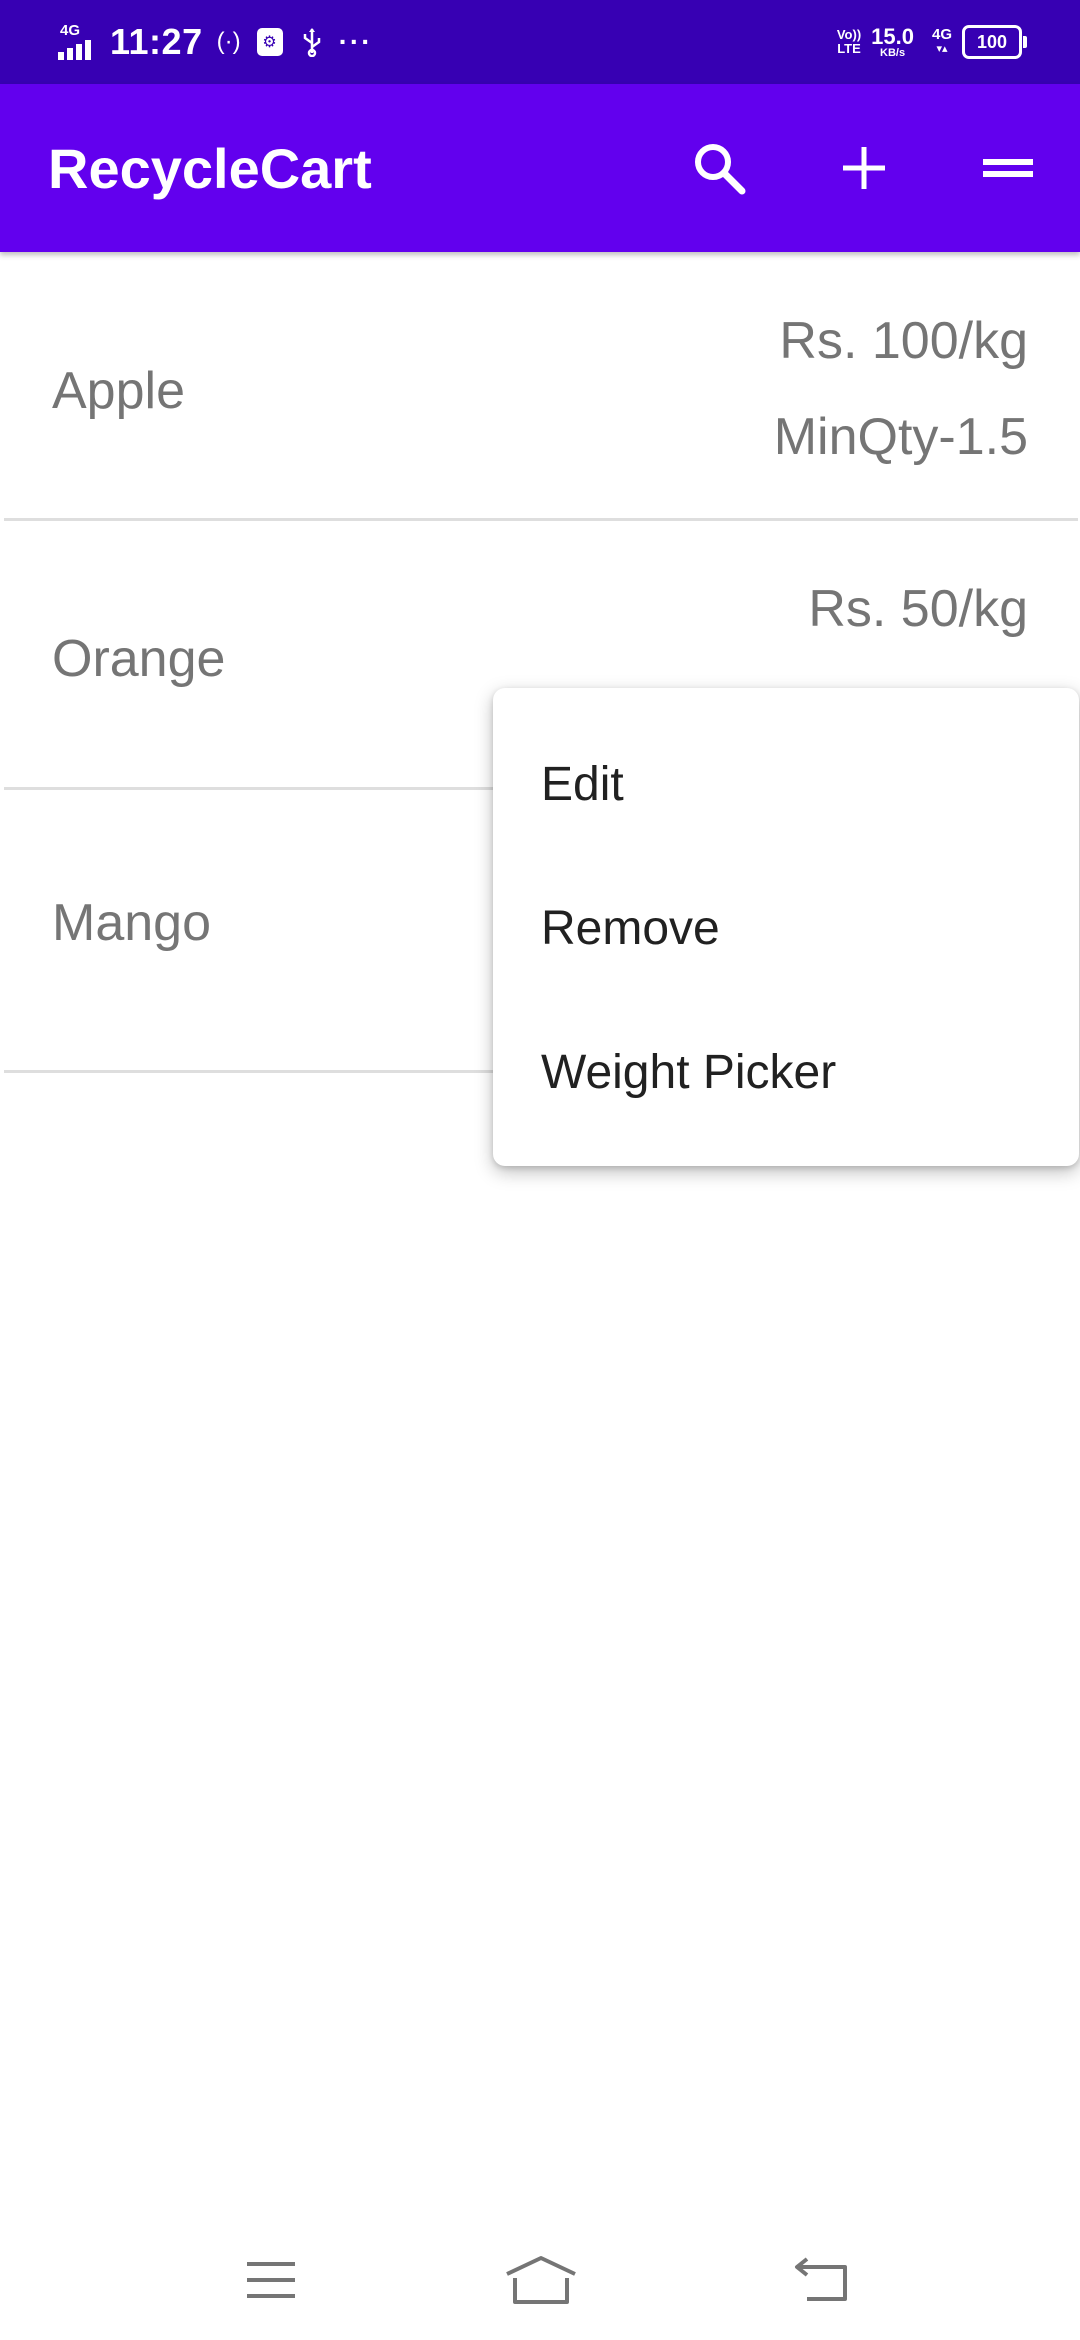 The height and width of the screenshot is (2340, 1080). I want to click on menu-item-weight-picker: Weight Picker, so click(786, 1072).